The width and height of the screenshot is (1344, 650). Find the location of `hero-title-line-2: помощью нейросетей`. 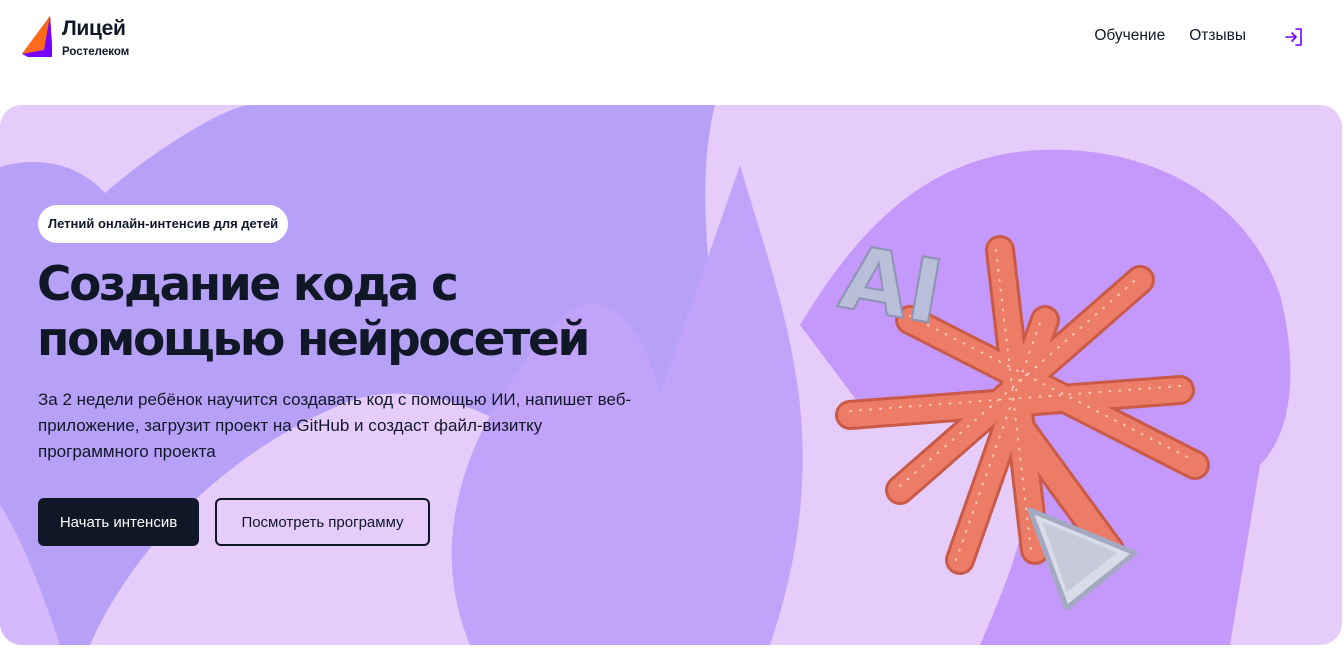

hero-title-line-2: помощью нейросетей is located at coordinates (313, 339).